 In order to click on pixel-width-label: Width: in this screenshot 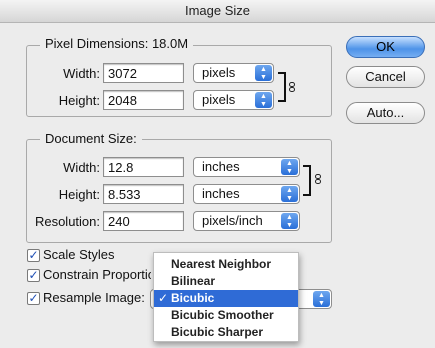, I will do `click(81, 73)`.